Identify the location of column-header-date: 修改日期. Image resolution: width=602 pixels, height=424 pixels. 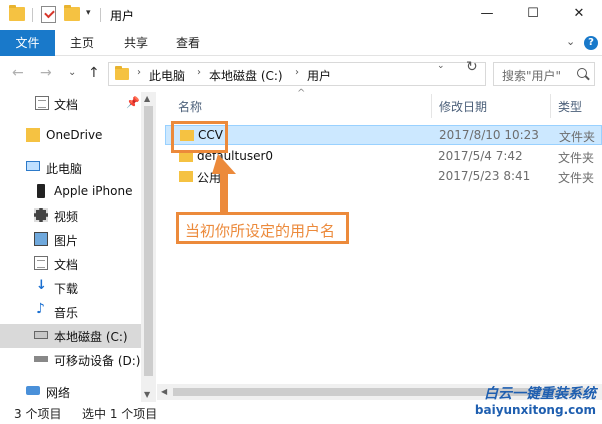
(463, 106).